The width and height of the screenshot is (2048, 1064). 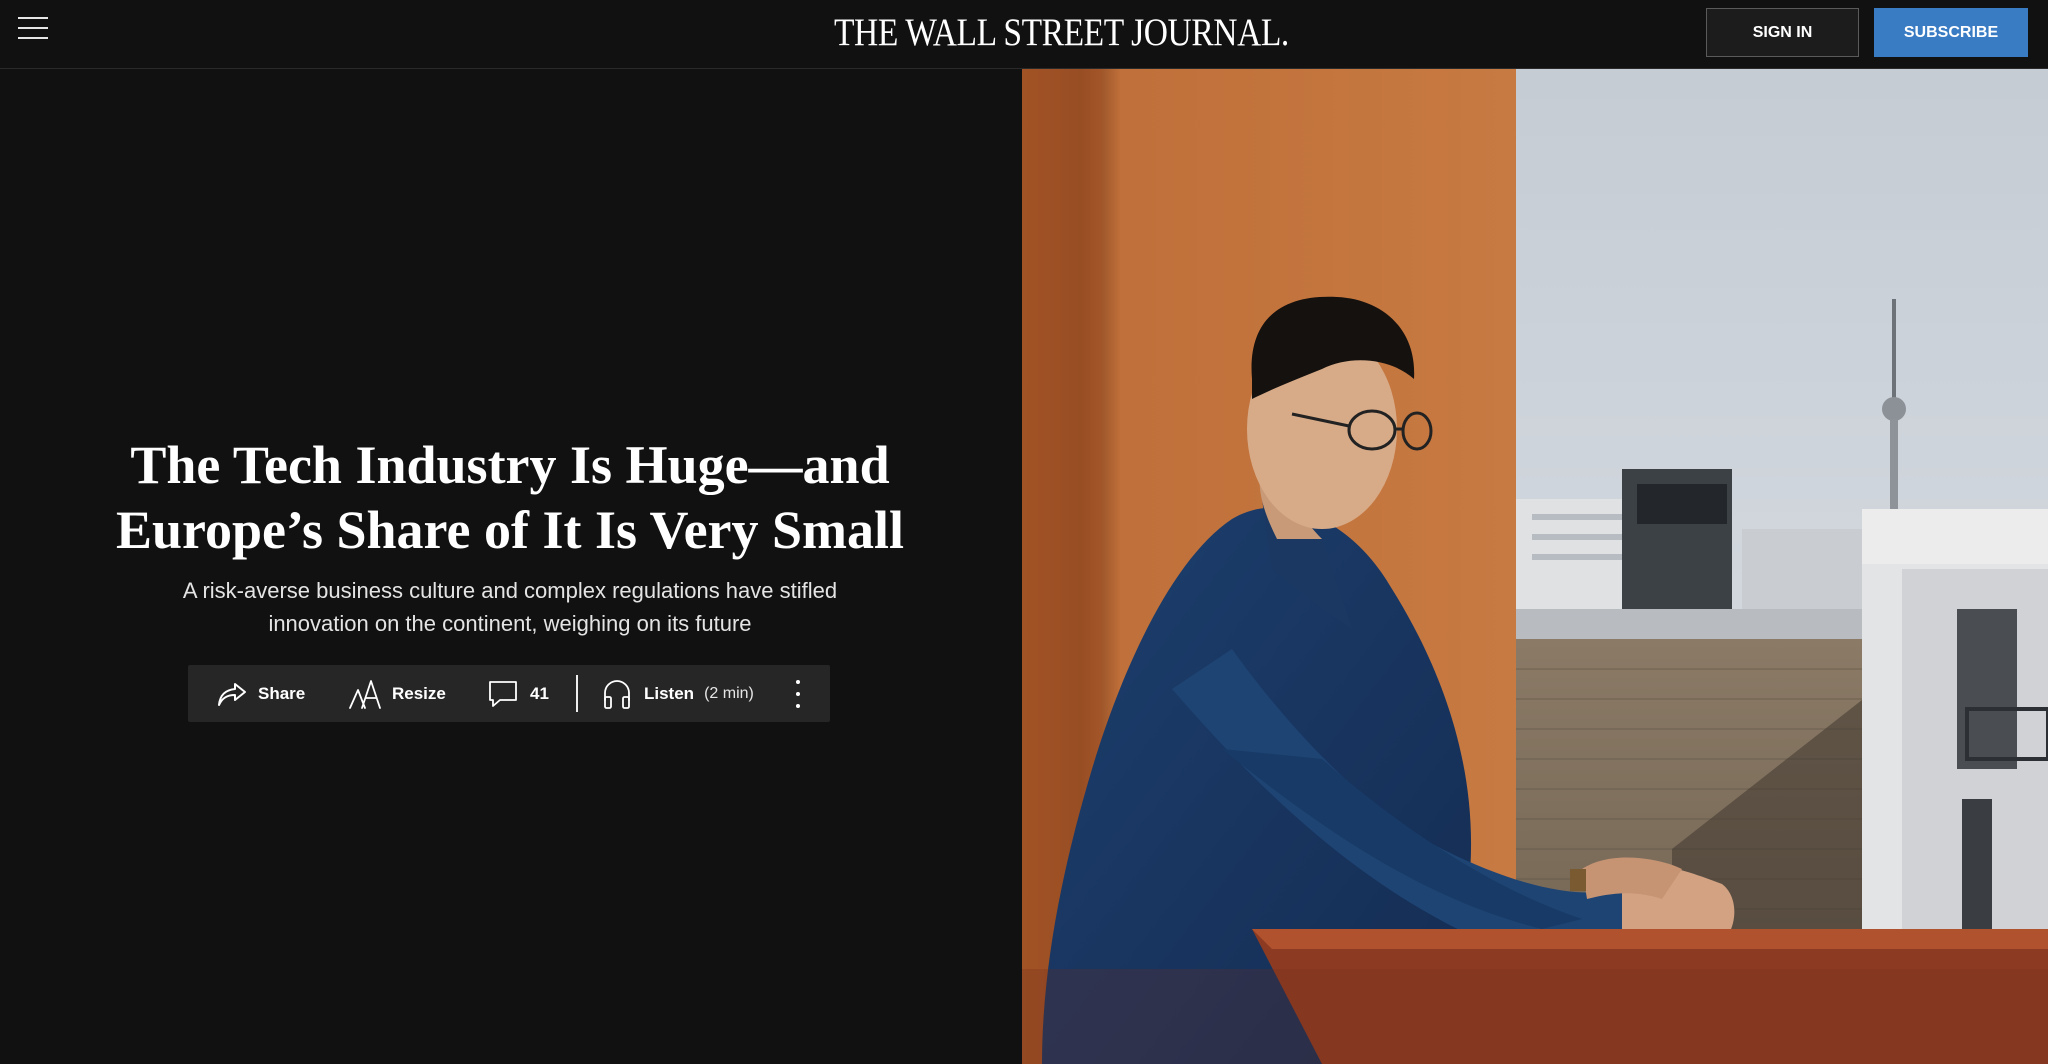 I want to click on resize-button: Resize, so click(x=397, y=693).